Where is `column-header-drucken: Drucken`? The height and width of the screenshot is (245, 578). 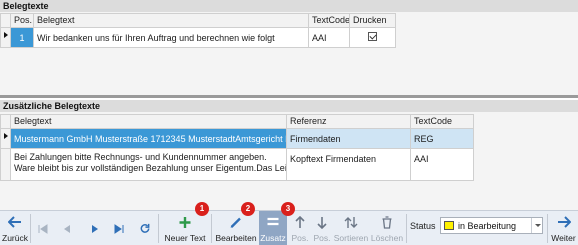 column-header-drucken: Drucken is located at coordinates (372, 20).